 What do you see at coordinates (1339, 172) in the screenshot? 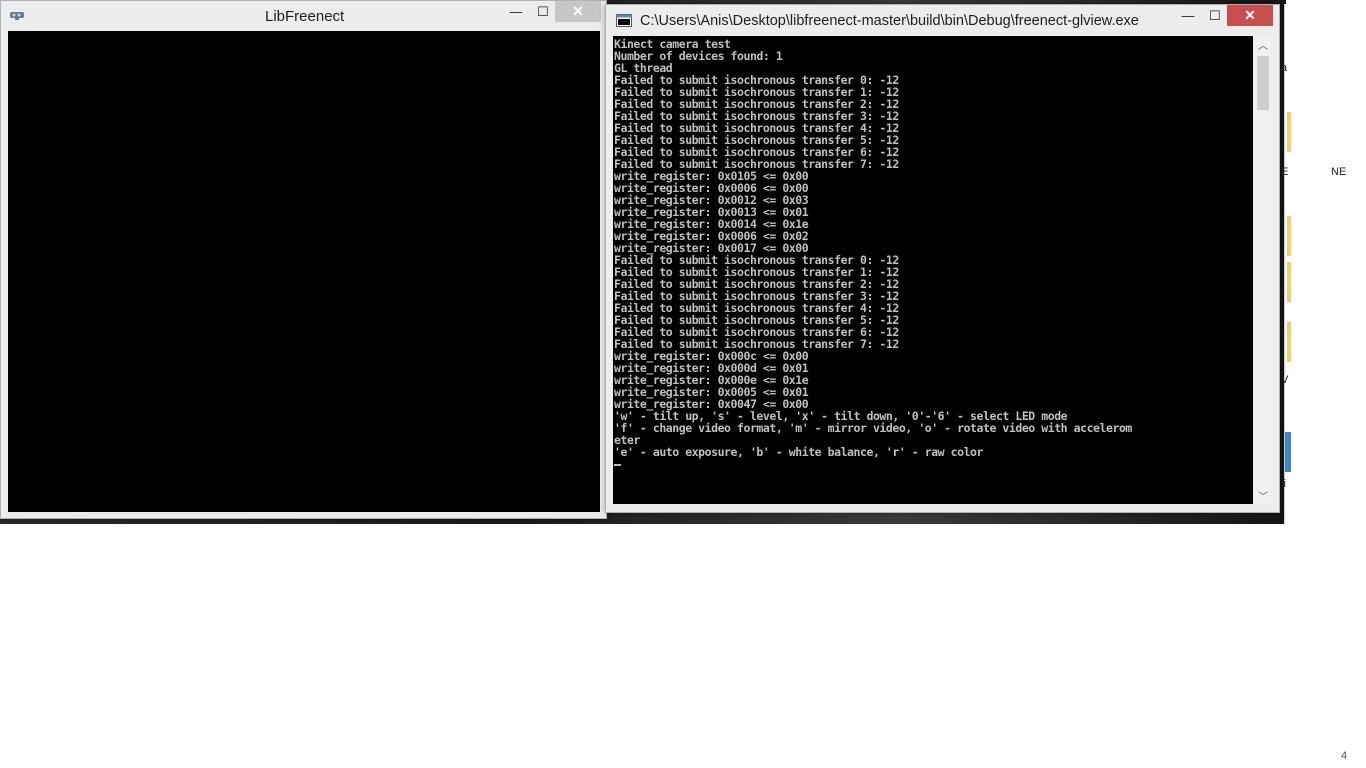
I see `peek-label: NE` at bounding box center [1339, 172].